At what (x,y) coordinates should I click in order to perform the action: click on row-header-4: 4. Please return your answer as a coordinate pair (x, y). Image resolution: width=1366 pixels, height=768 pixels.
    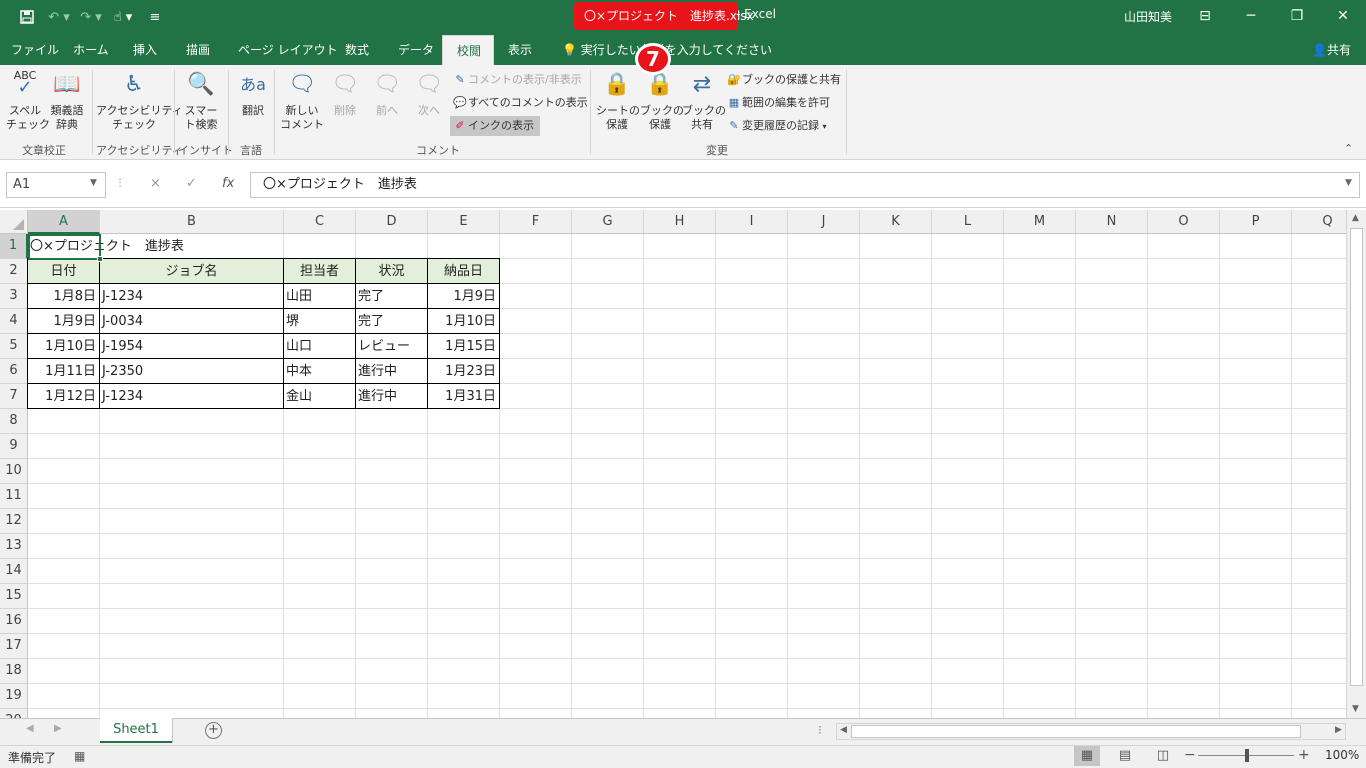
    Looking at the image, I should click on (14, 321).